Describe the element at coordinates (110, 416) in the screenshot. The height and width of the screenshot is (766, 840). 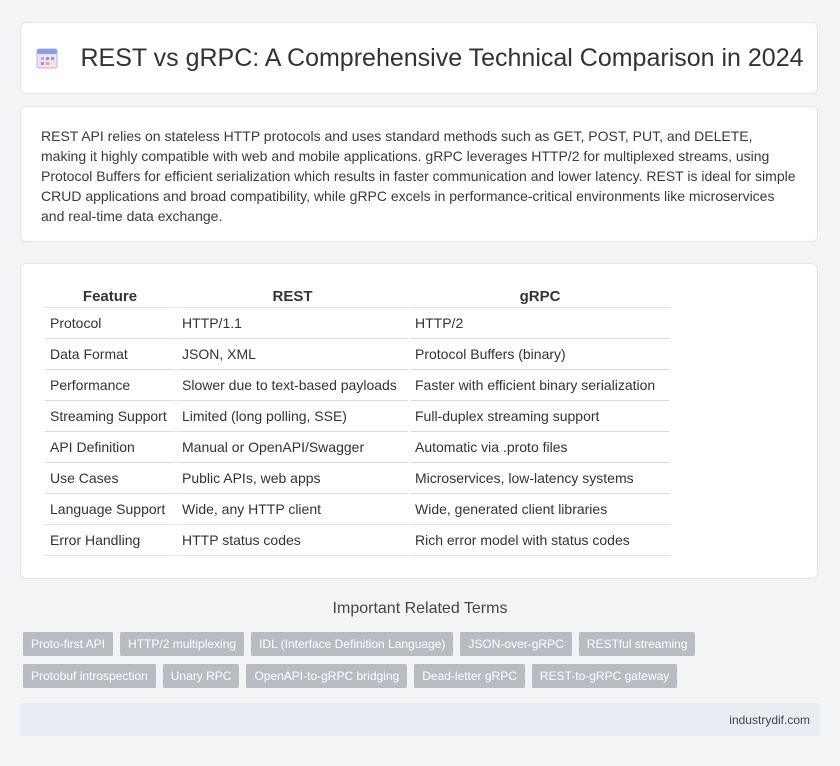
I see `feature-cell: Streaming Support` at that location.